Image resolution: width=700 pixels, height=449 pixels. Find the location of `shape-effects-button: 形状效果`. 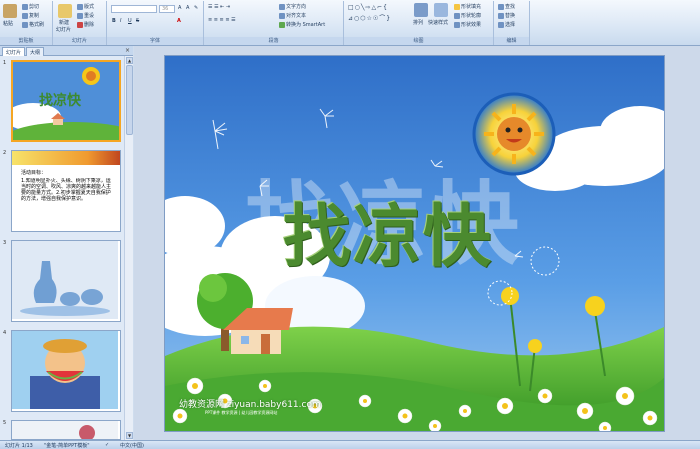

shape-effects-button: 形状效果 is located at coordinates (467, 24).